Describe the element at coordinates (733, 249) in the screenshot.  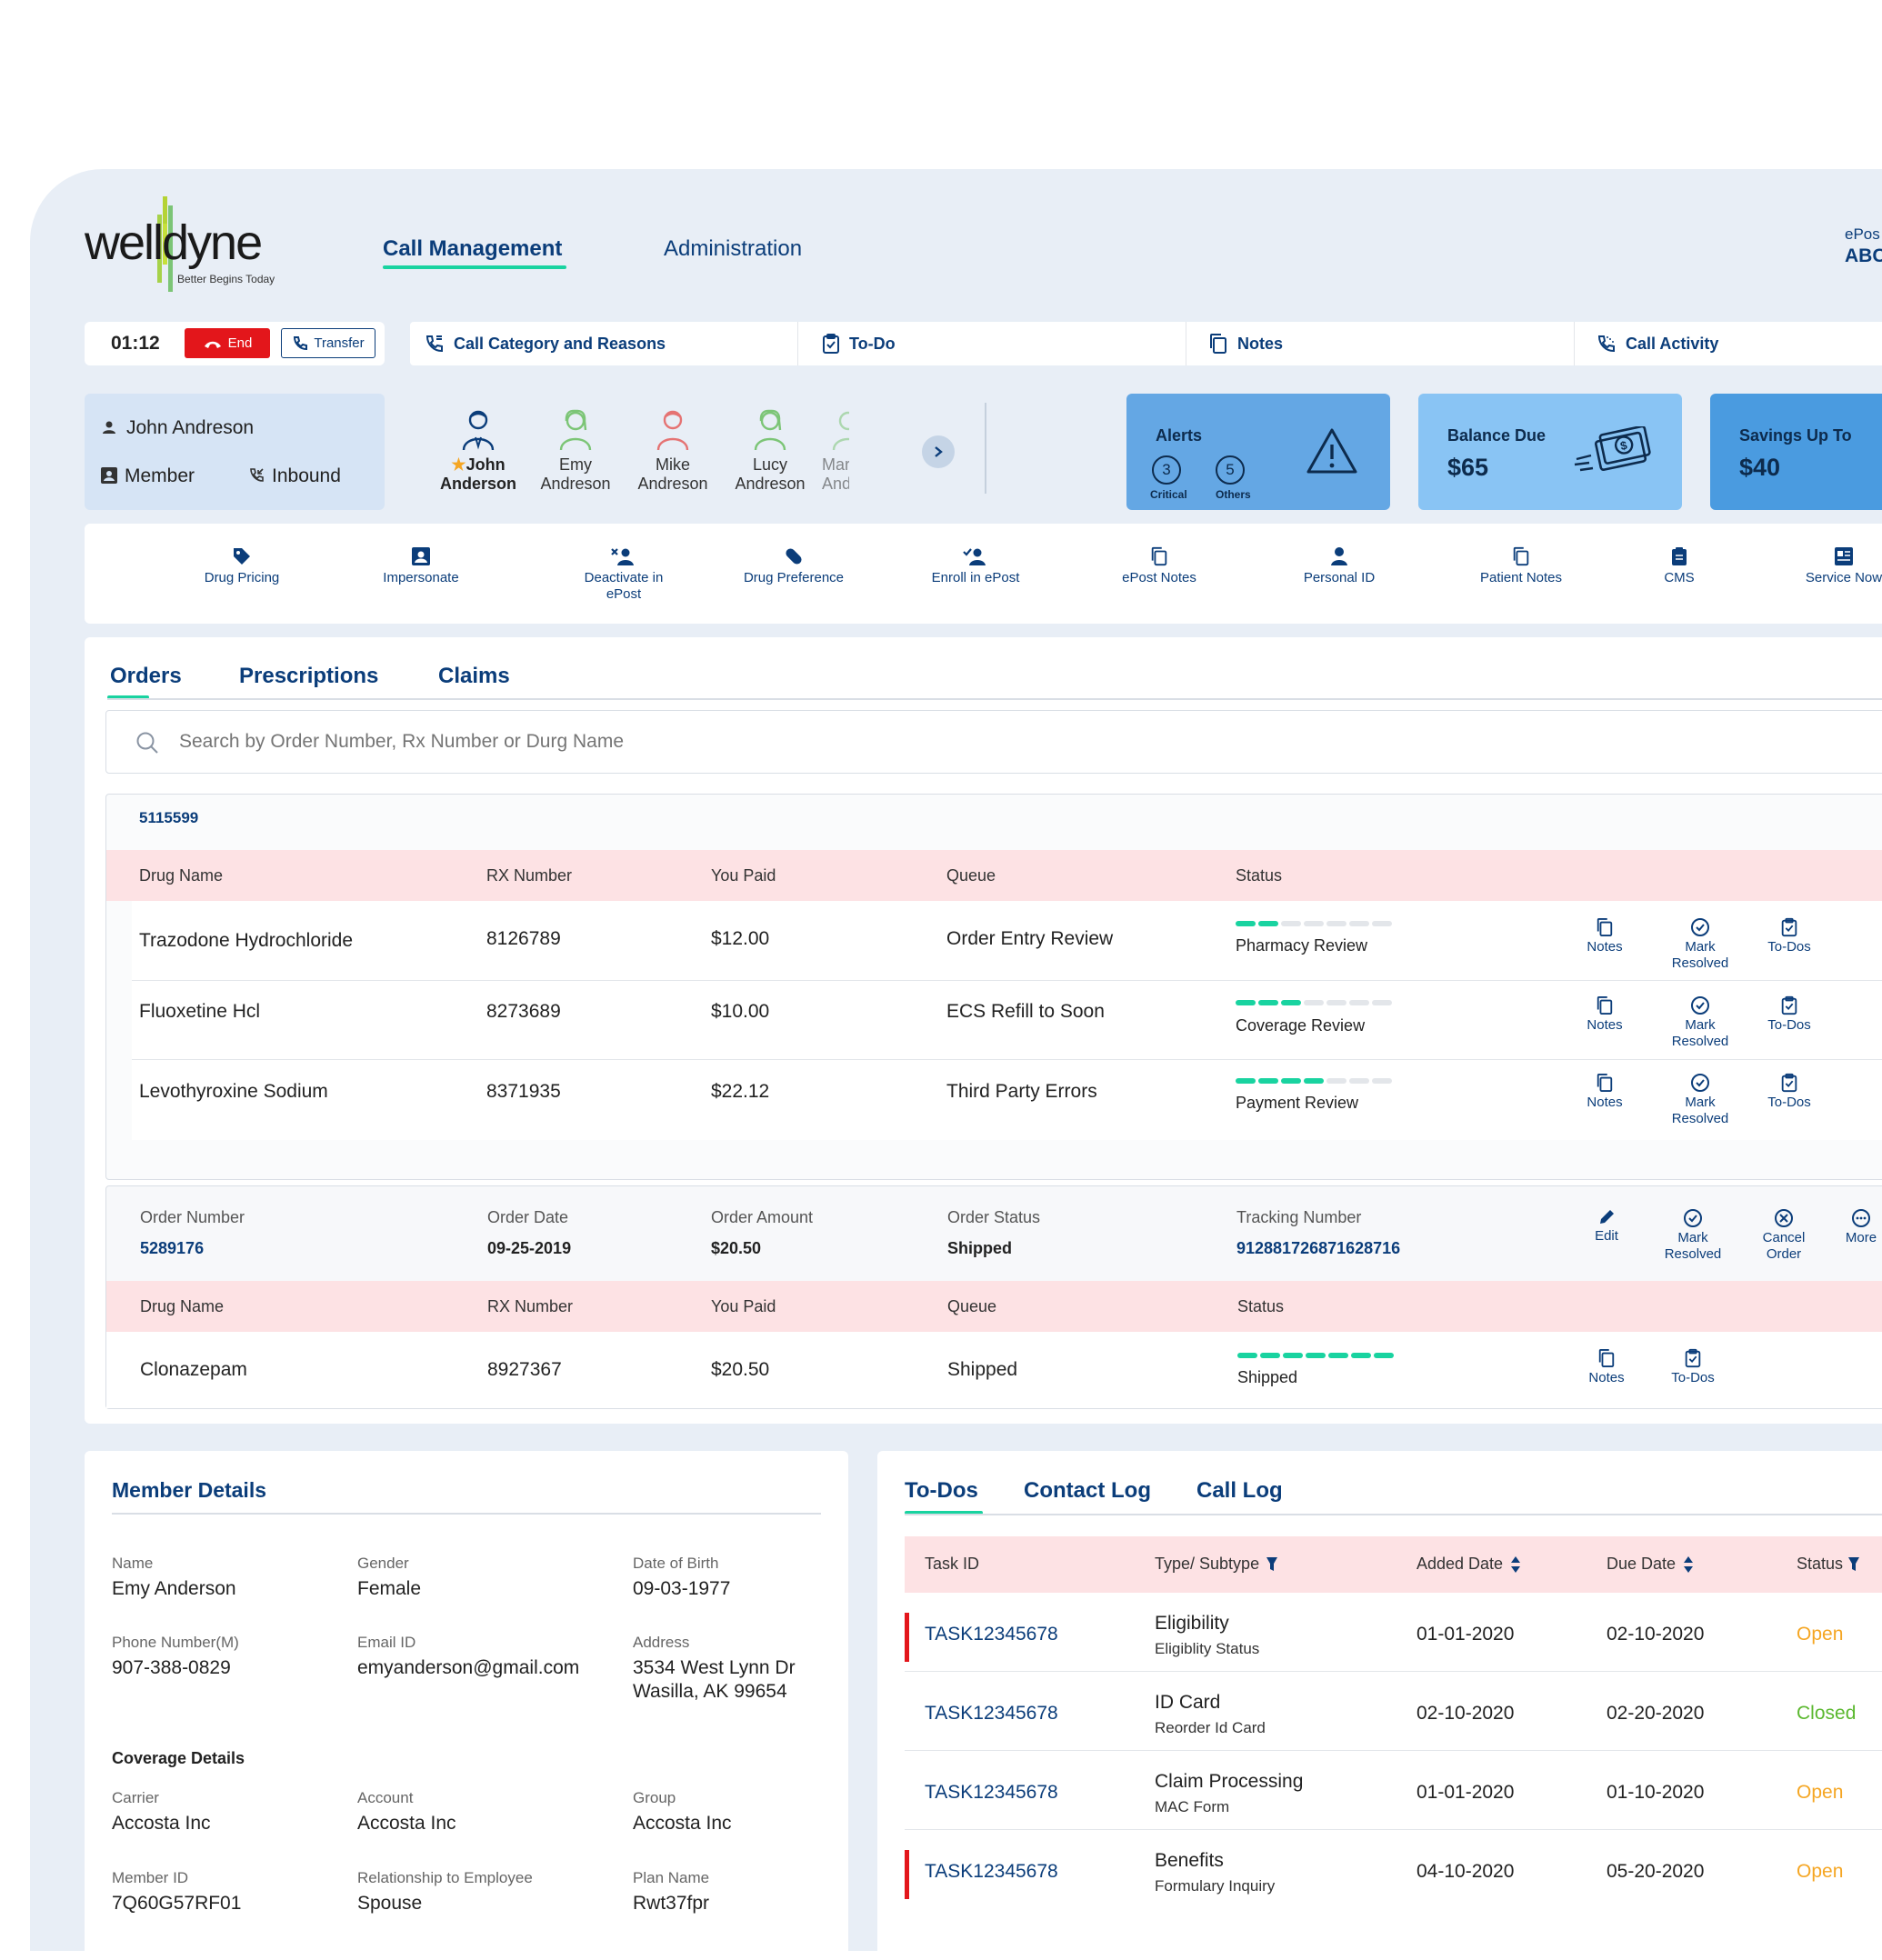
I see `nav-administration: Administration` at that location.